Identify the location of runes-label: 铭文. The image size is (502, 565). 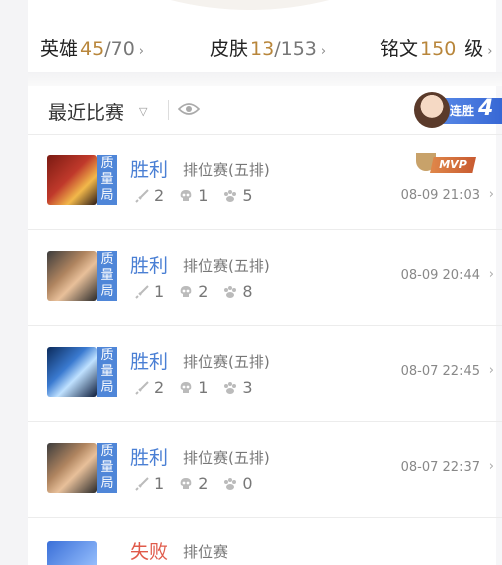
(399, 49).